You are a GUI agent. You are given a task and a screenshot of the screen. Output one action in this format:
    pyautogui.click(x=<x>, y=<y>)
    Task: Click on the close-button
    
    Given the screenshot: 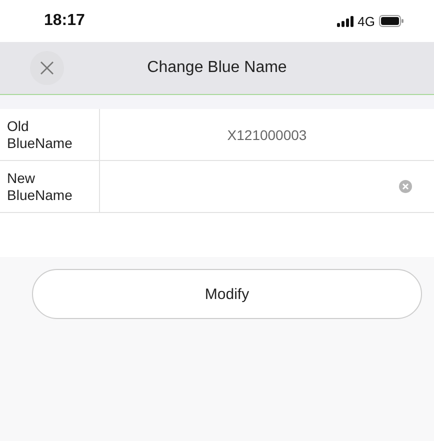 What is the action you would take?
    pyautogui.click(x=47, y=68)
    